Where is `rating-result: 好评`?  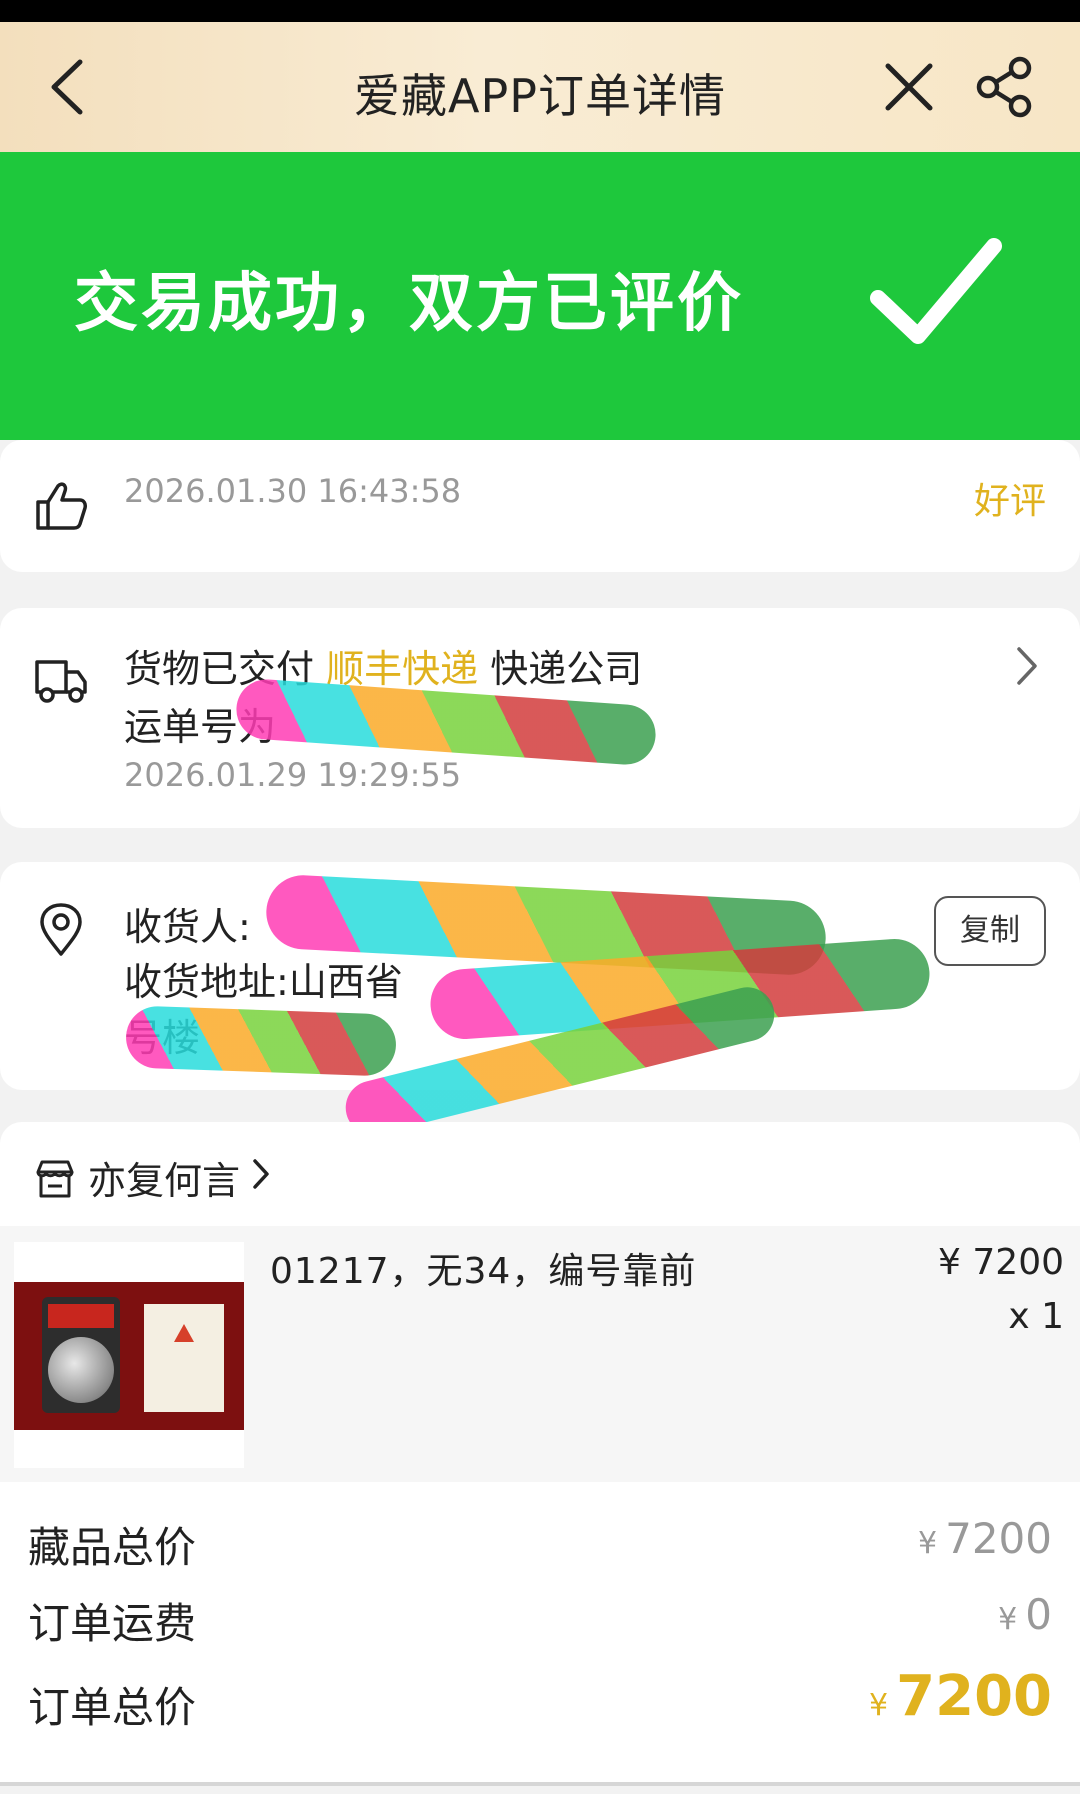 rating-result: 好评 is located at coordinates (1009, 501).